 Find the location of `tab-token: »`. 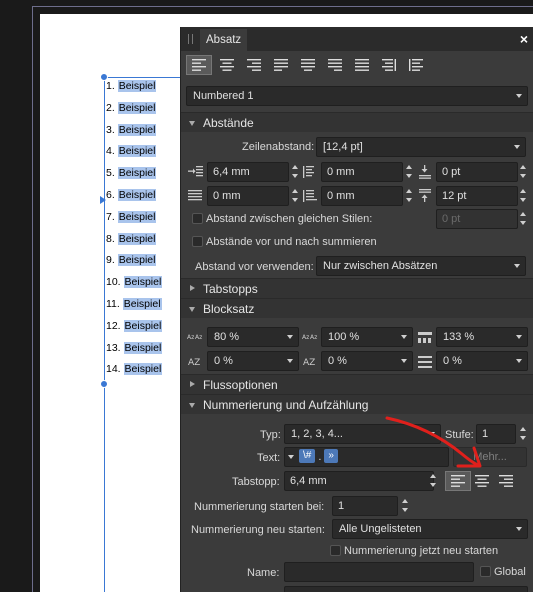

tab-token: » is located at coordinates (331, 456).